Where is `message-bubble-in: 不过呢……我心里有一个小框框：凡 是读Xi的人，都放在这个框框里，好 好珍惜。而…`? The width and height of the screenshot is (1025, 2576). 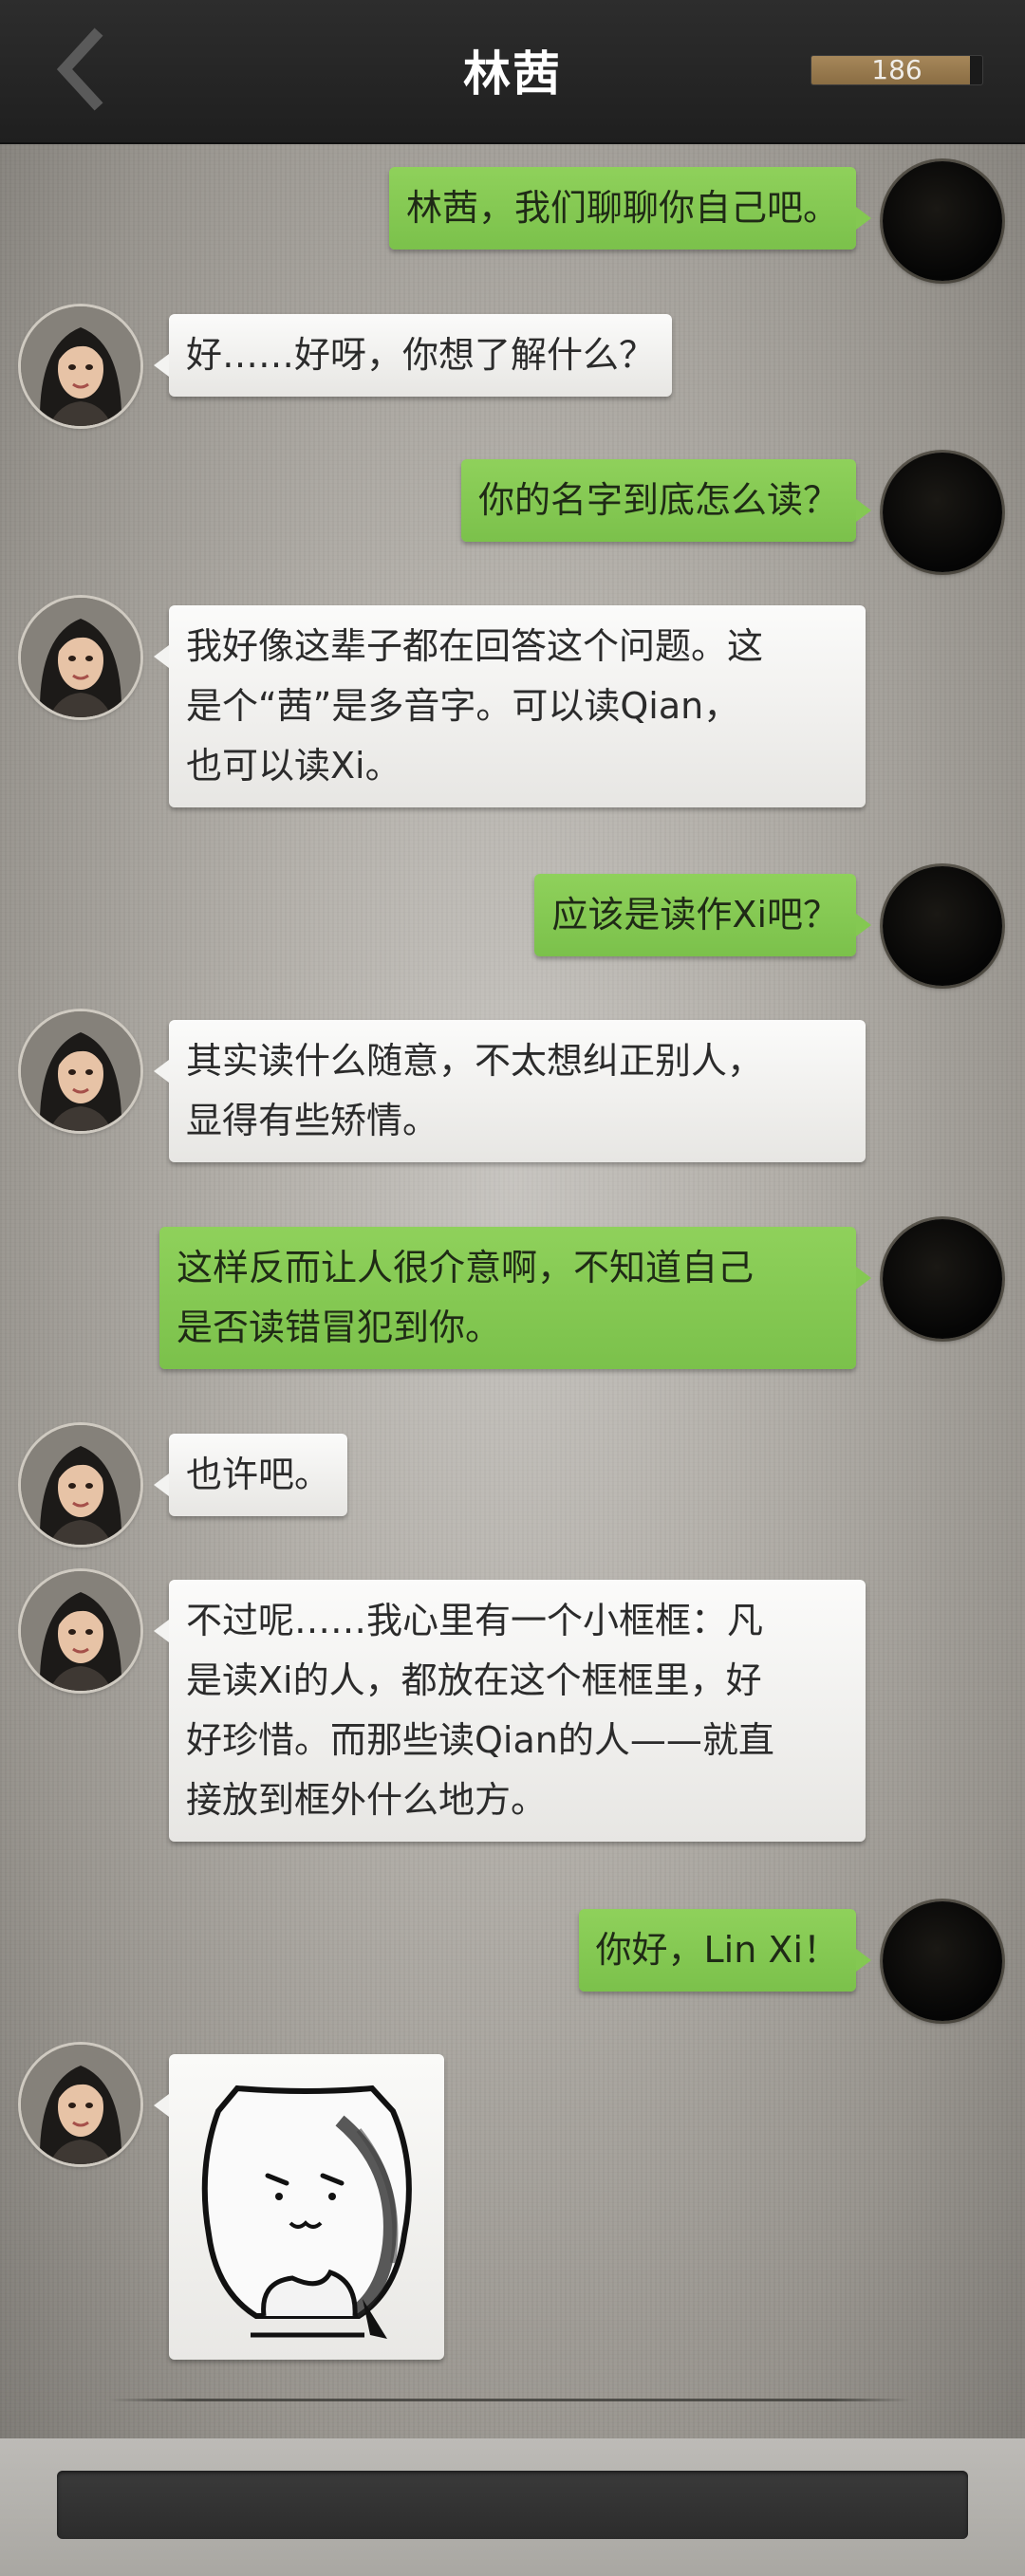 message-bubble-in: 不过呢……我心里有一个小框框：凡 是读Xi的人，都放在这个框框里，好 好珍惜。而… is located at coordinates (510, 1711).